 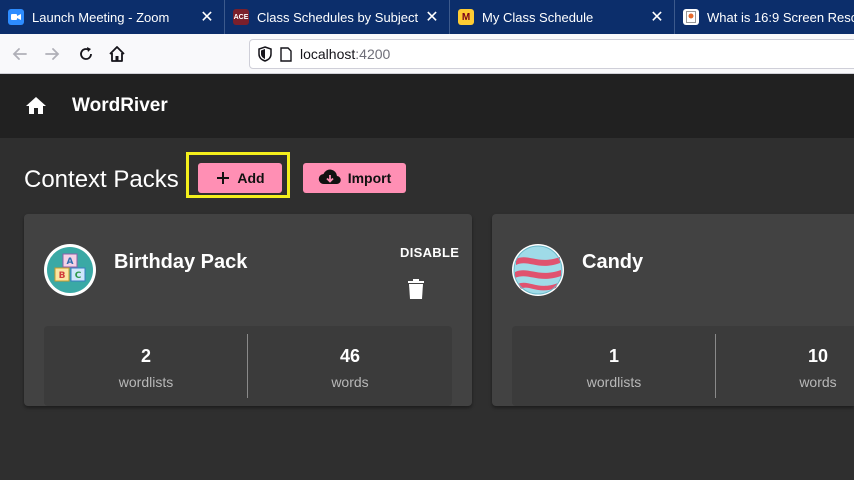 What do you see at coordinates (429, 252) in the screenshot?
I see `disable-button: DISABLE` at bounding box center [429, 252].